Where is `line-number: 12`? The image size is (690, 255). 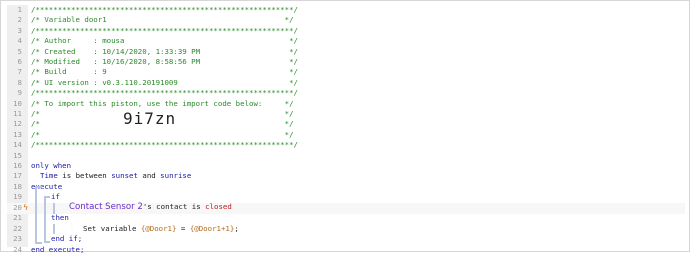 line-number: 12 is located at coordinates (17, 124).